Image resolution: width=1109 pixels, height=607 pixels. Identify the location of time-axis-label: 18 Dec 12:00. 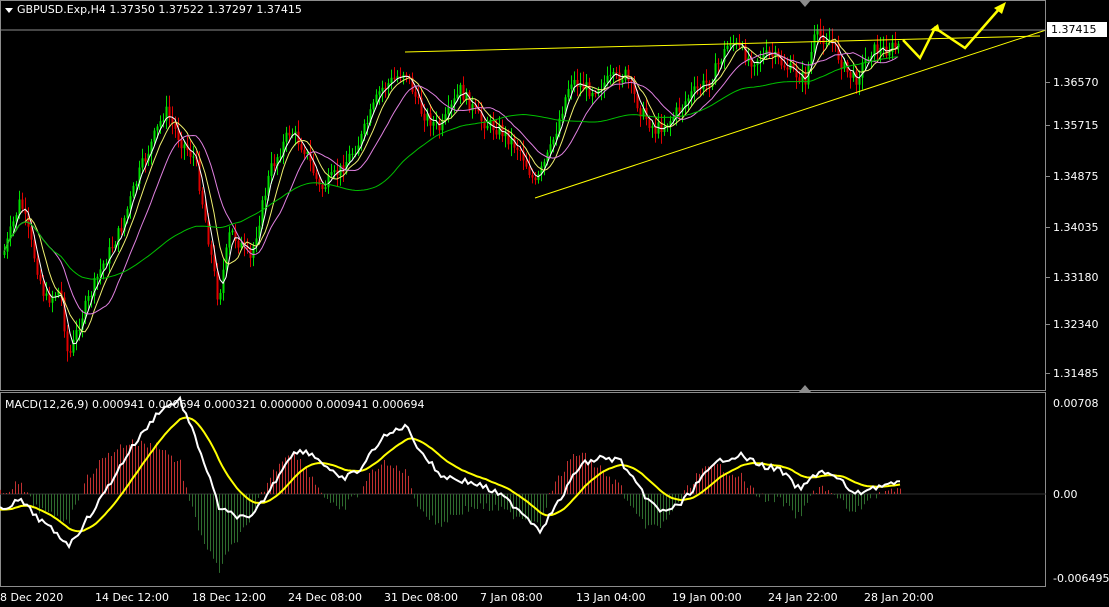
(229, 597).